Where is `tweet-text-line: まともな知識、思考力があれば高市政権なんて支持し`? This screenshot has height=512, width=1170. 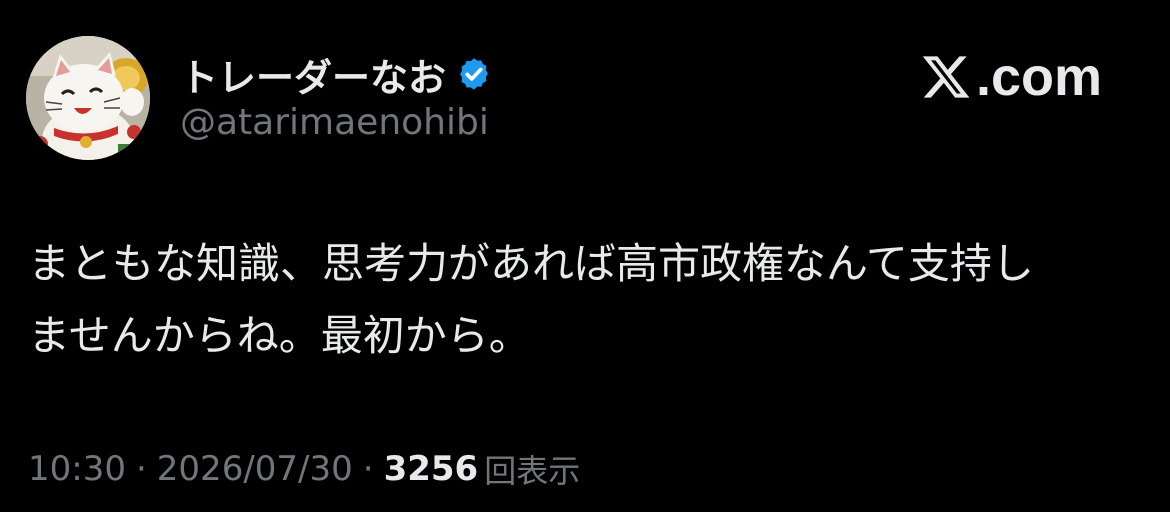 tweet-text-line: まともな知識、思考力があれば高市政権なんて支持し is located at coordinates (531, 263).